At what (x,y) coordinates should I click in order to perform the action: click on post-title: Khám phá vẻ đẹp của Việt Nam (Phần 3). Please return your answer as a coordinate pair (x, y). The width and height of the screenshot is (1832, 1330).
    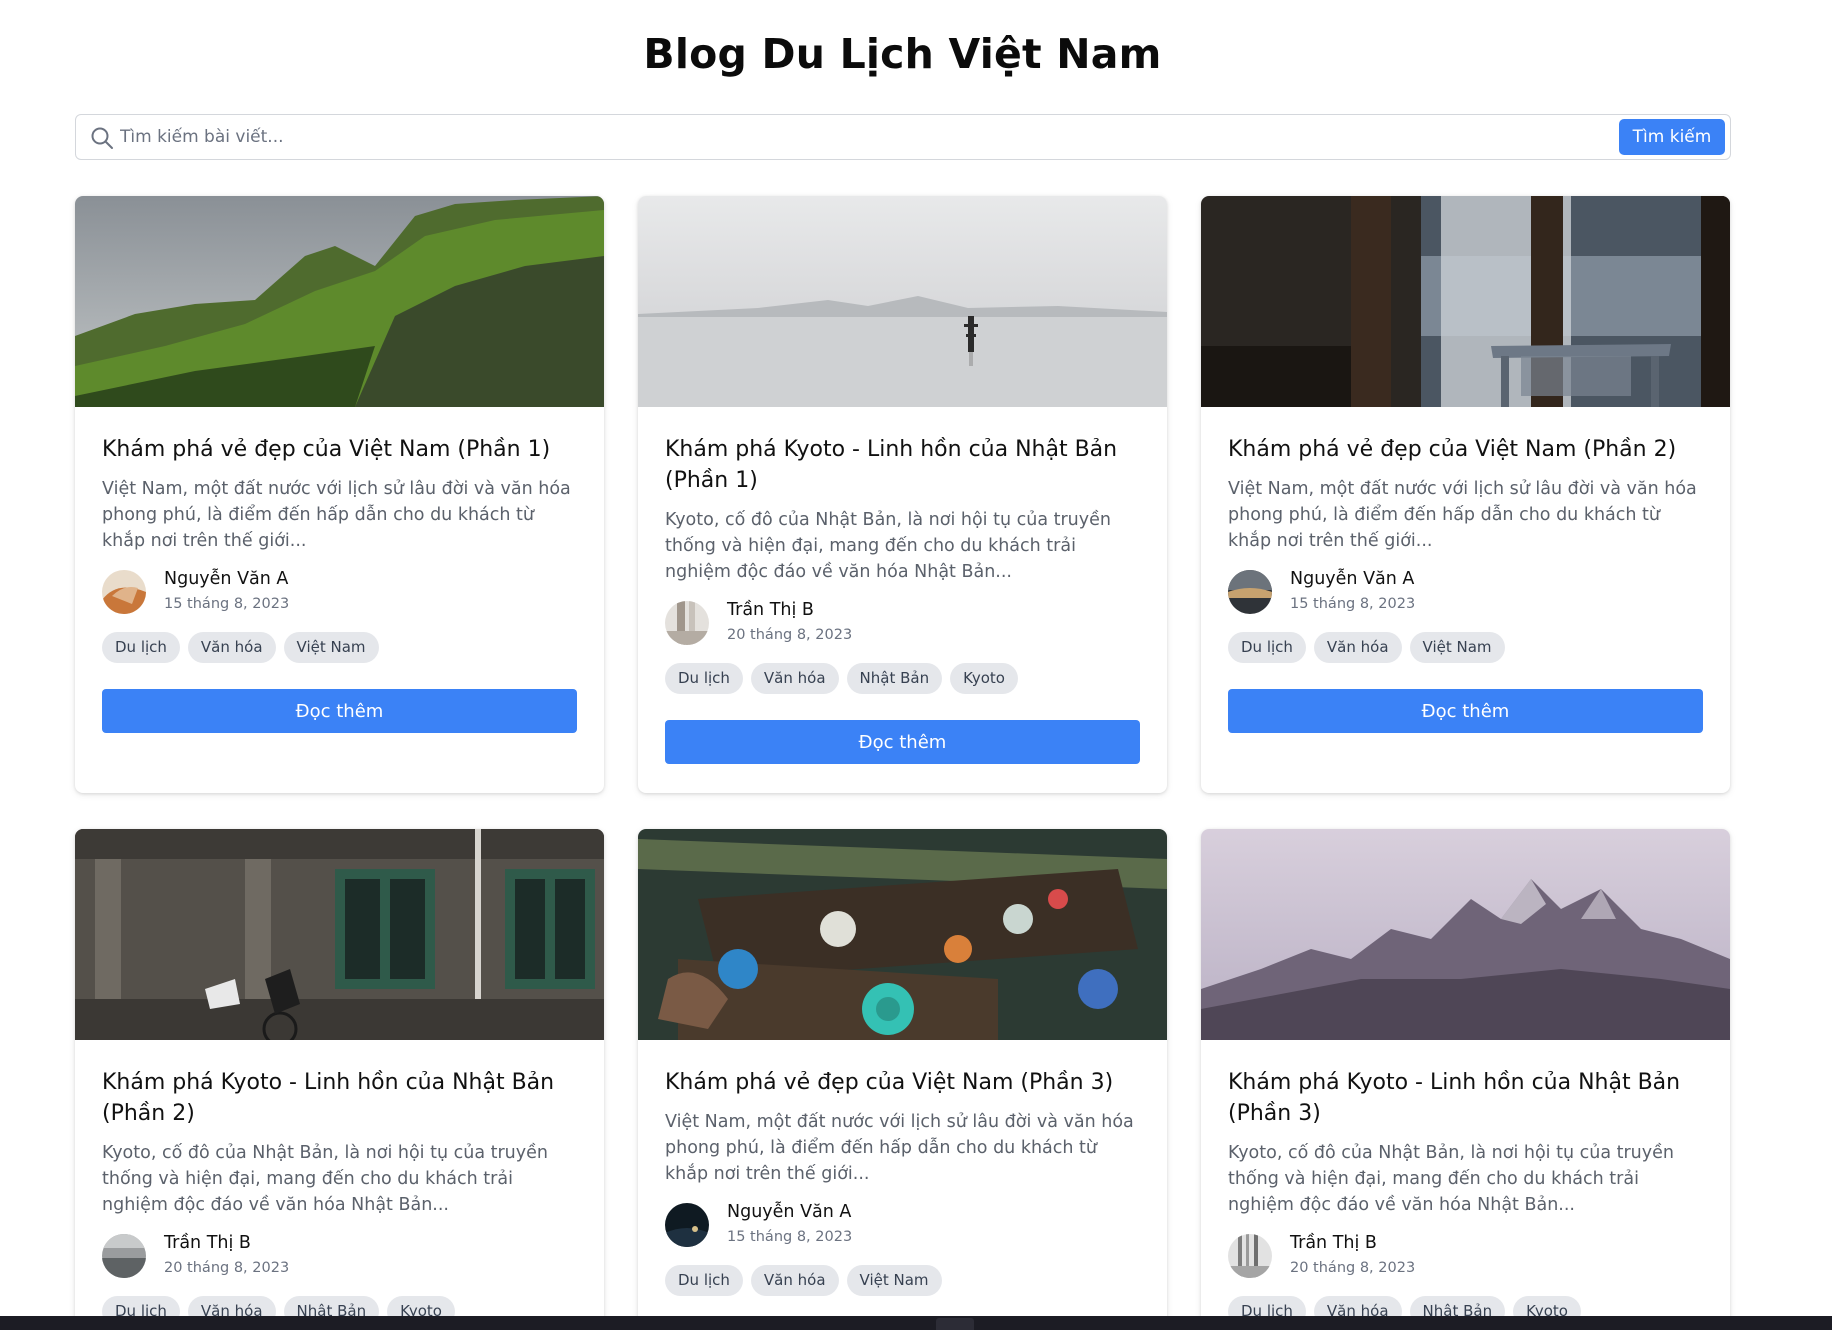
    Looking at the image, I should click on (902, 1082).